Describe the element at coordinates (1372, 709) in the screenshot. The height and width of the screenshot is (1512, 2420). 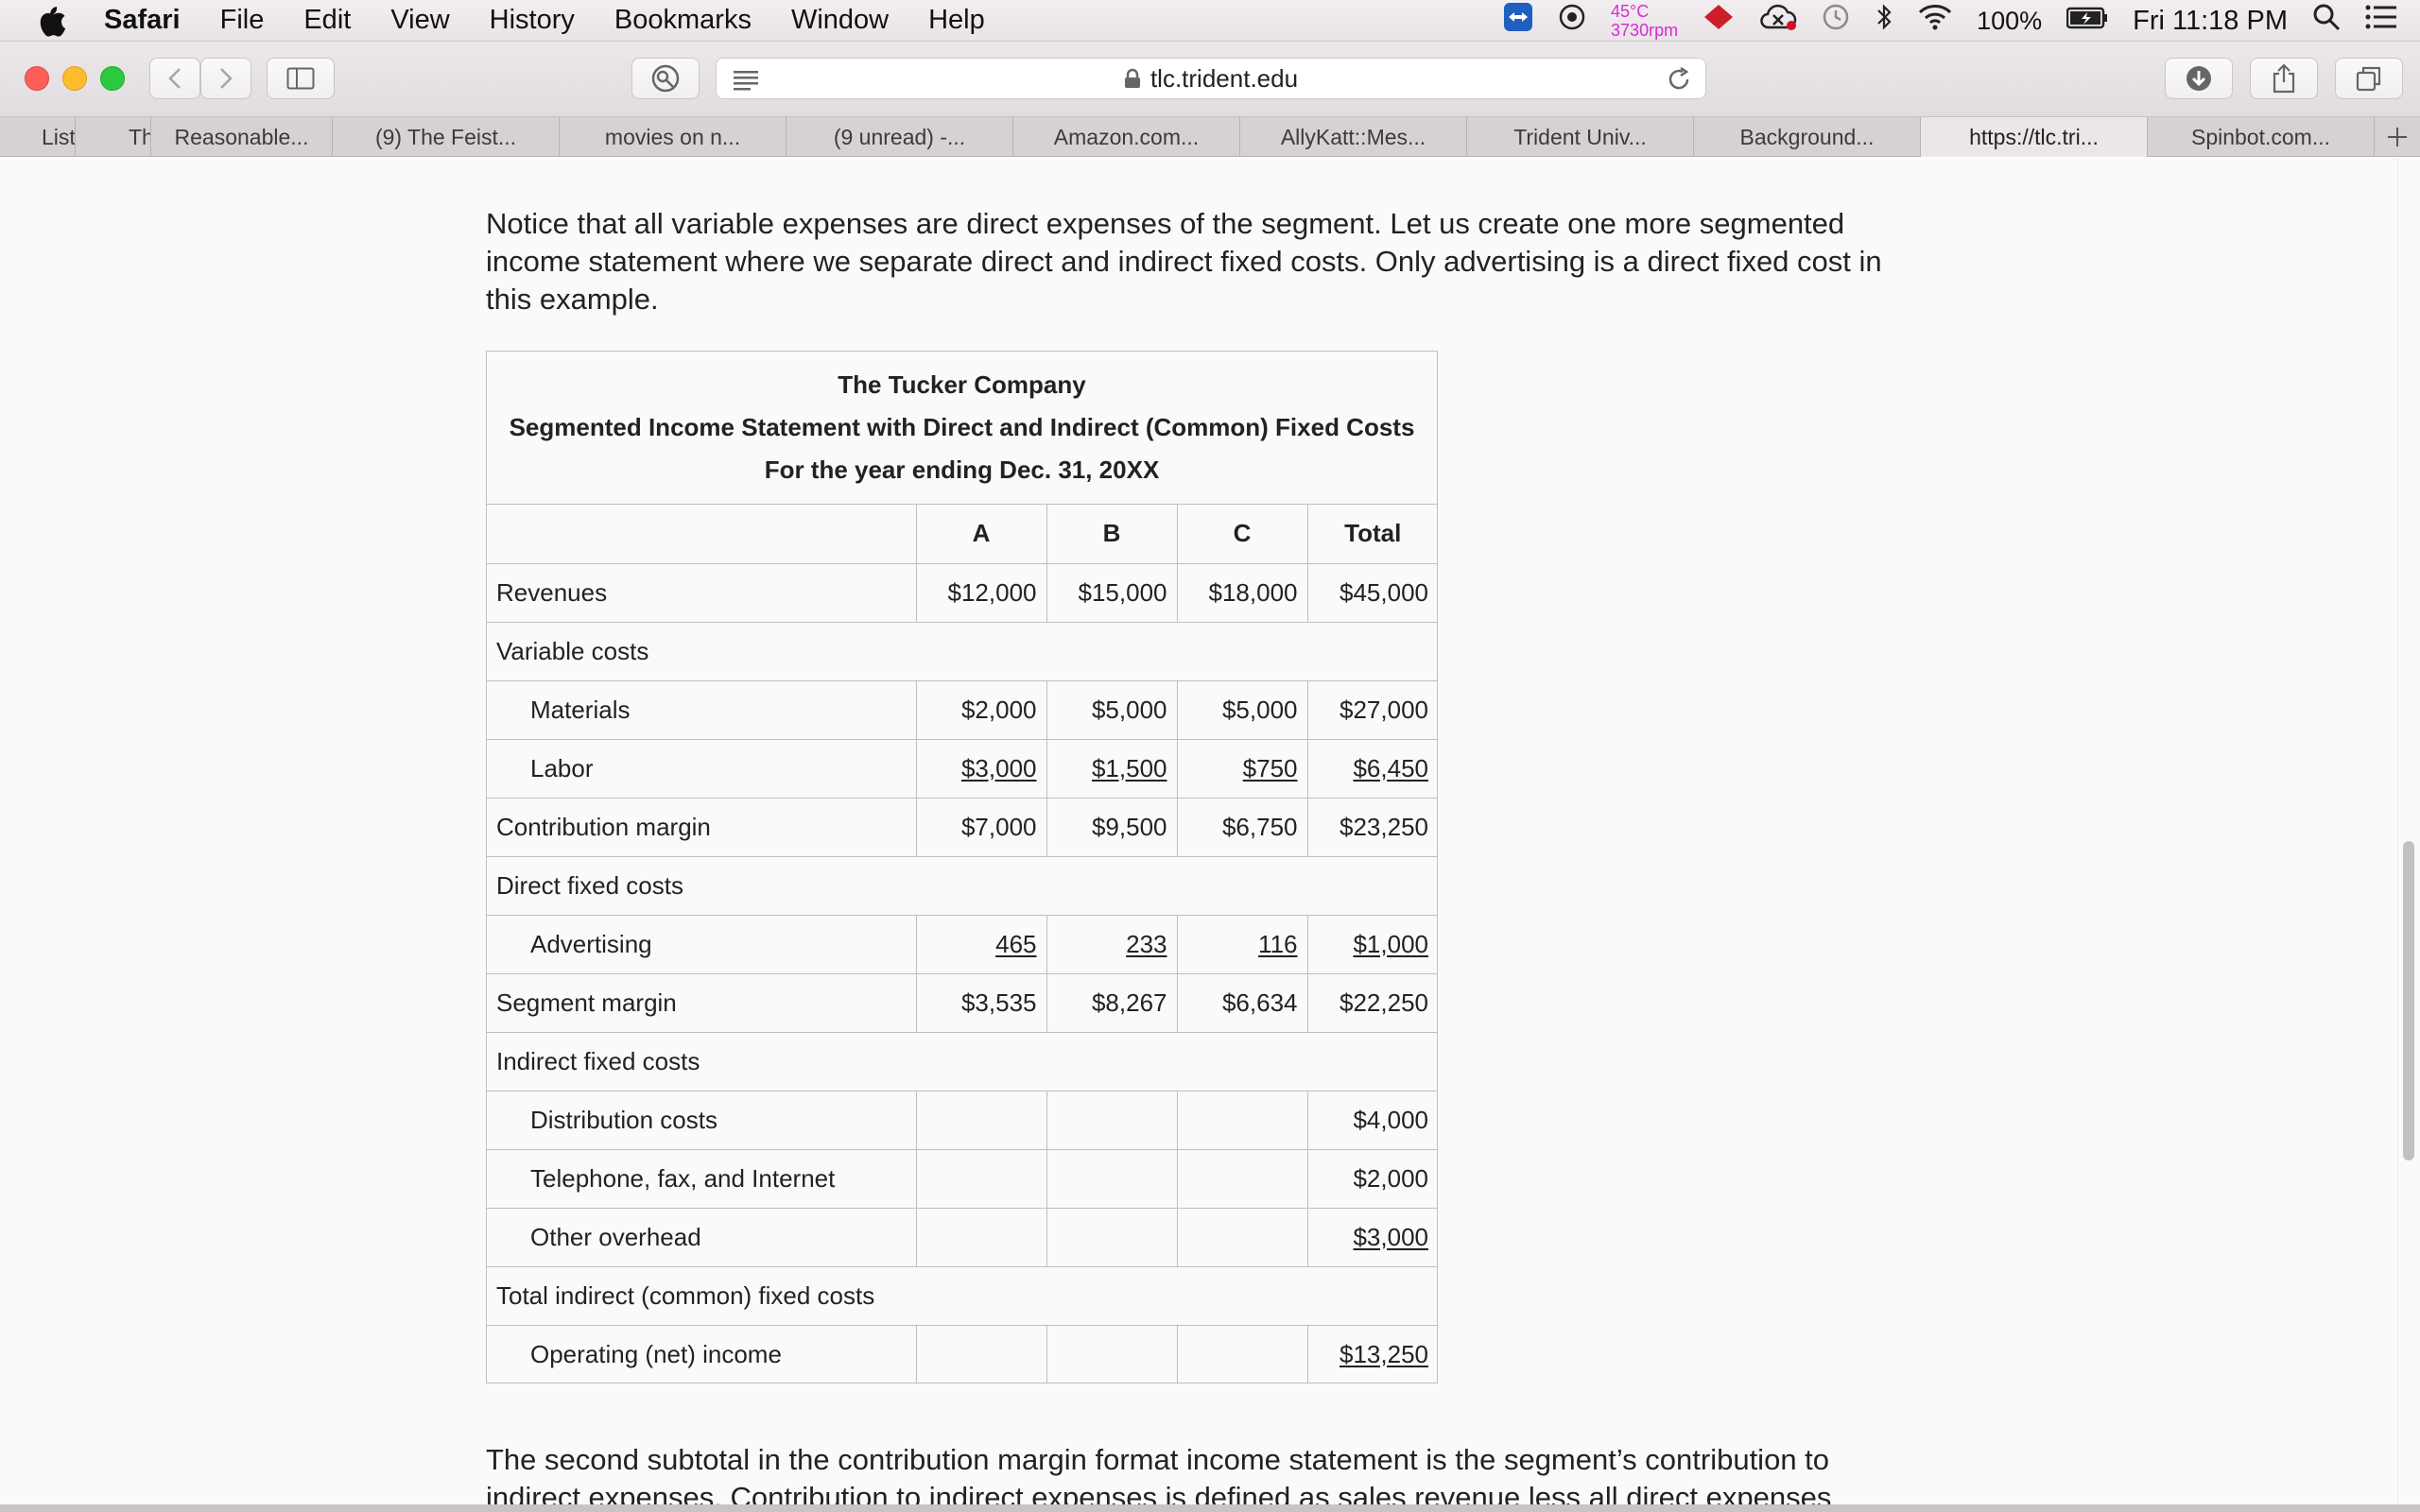
I see `cell-total: $27,000` at that location.